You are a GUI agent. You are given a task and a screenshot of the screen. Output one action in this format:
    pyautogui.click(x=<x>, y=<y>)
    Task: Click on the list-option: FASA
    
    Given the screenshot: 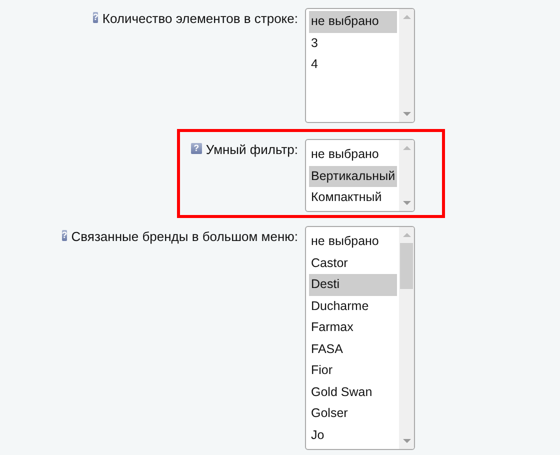 What is the action you would take?
    pyautogui.click(x=353, y=349)
    